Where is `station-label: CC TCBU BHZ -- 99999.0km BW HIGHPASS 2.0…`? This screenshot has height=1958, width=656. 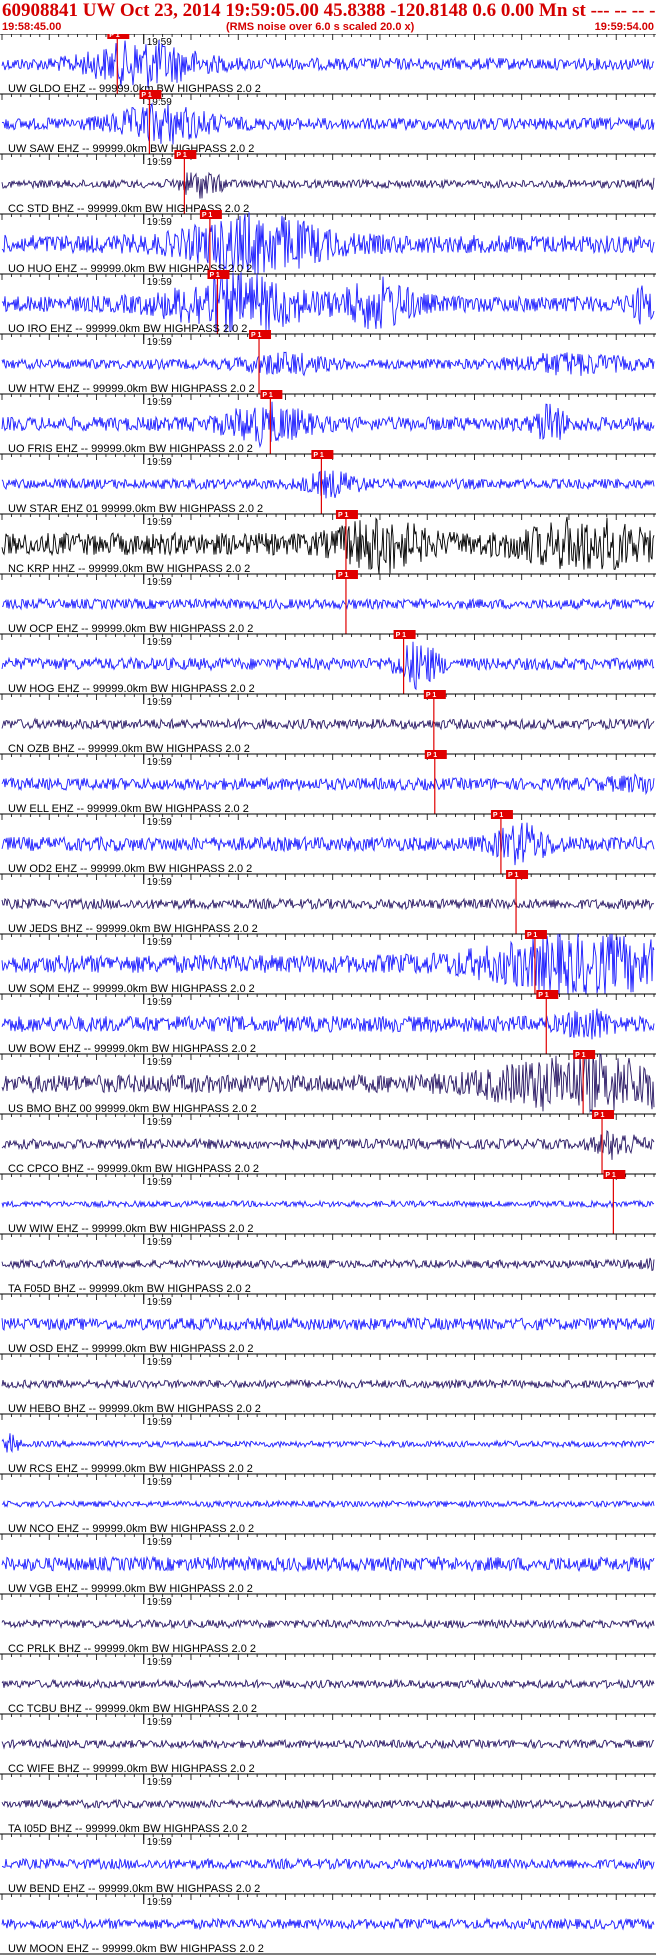
station-label: CC TCBU BHZ -- 99999.0km BW HIGHPASS 2.0… is located at coordinates (132, 1709).